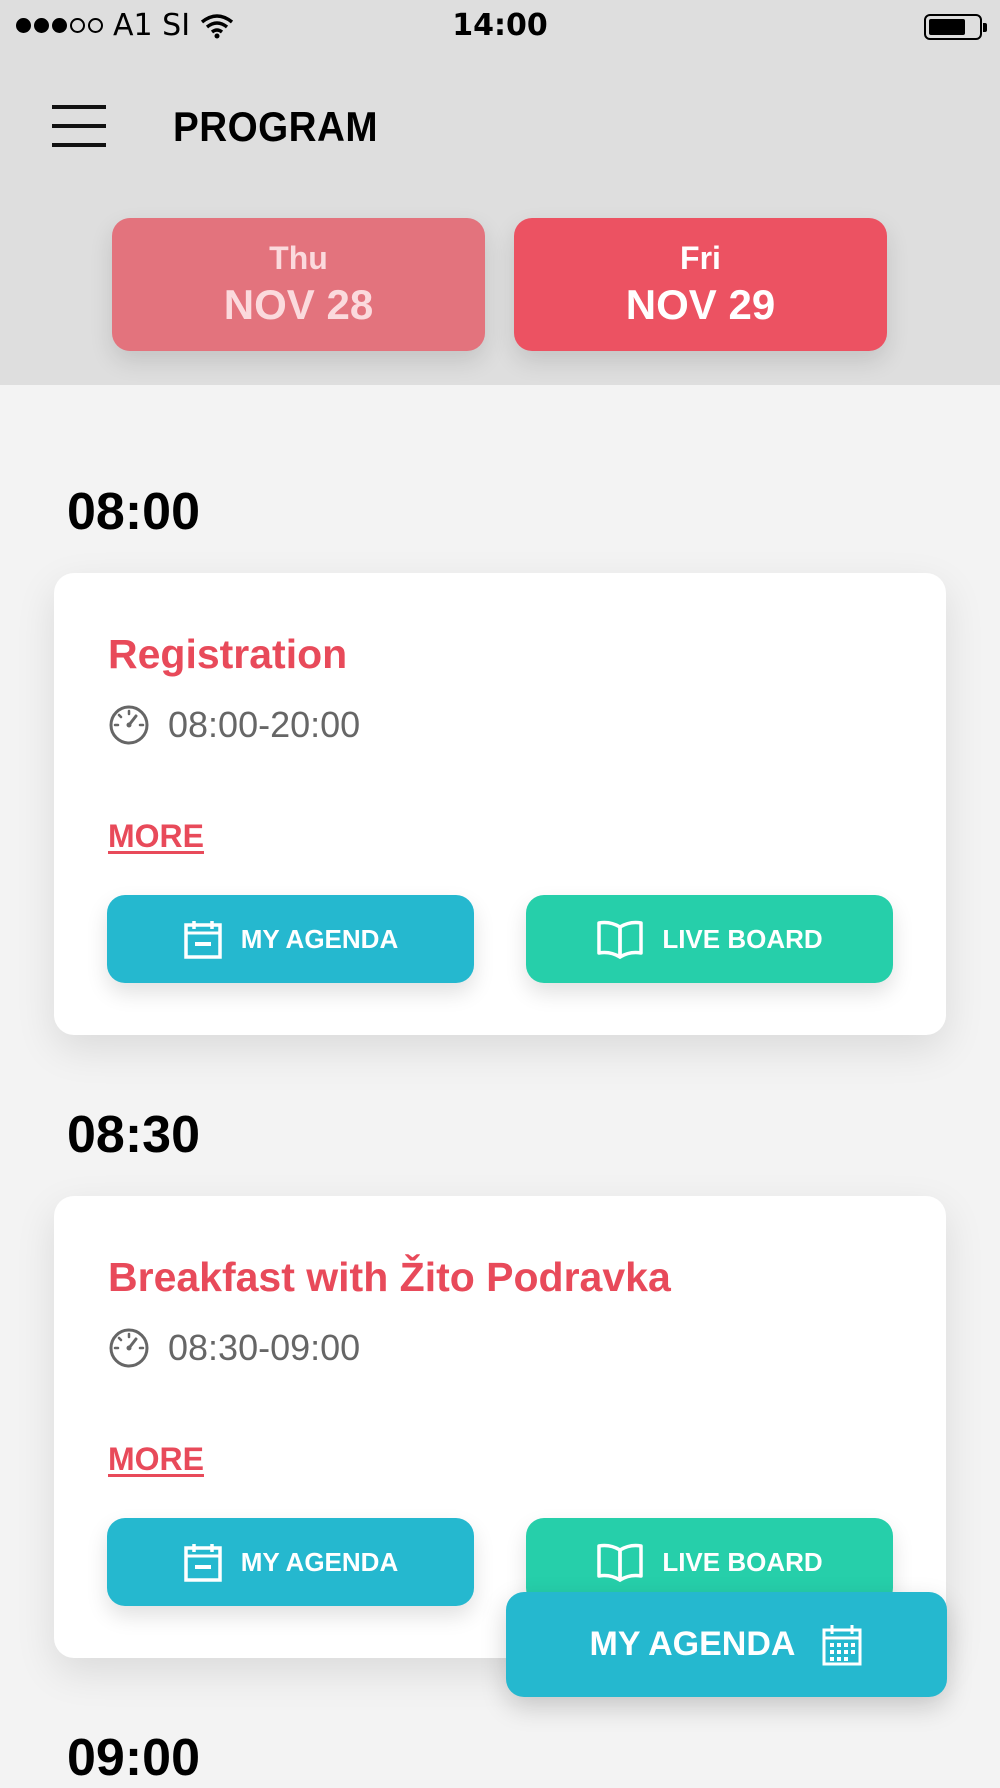  I want to click on day-tab-date: NOV 28, so click(298, 304).